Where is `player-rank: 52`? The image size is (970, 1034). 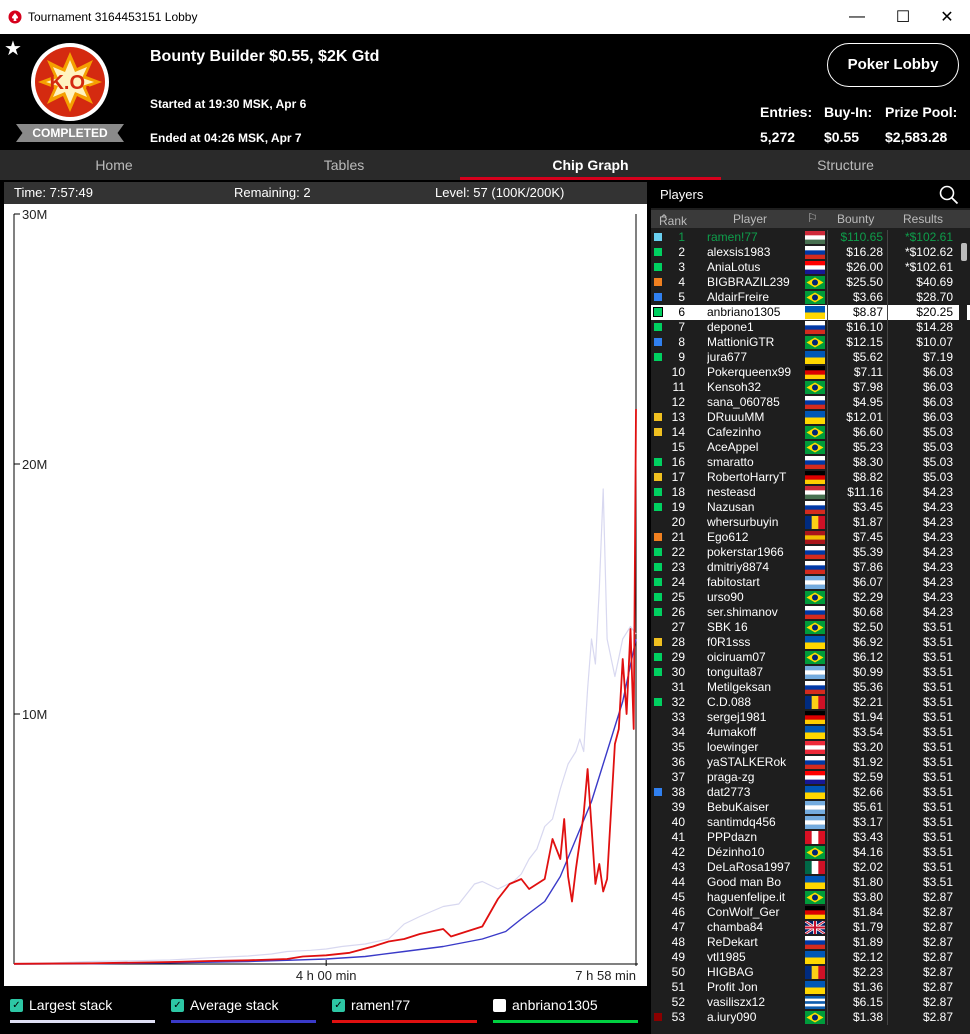 player-rank: 52 is located at coordinates (678, 1002).